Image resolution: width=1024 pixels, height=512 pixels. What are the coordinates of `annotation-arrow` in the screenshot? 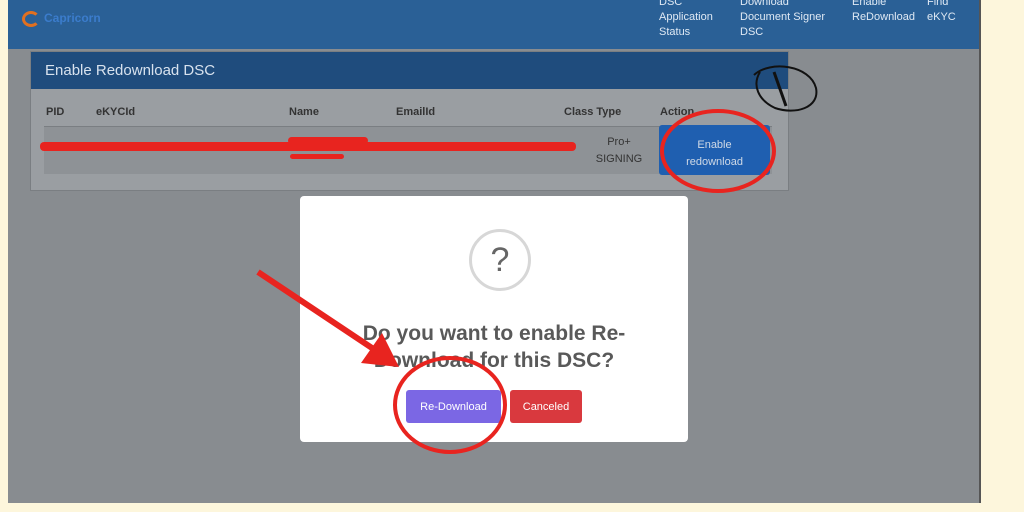 It's located at (315, 310).